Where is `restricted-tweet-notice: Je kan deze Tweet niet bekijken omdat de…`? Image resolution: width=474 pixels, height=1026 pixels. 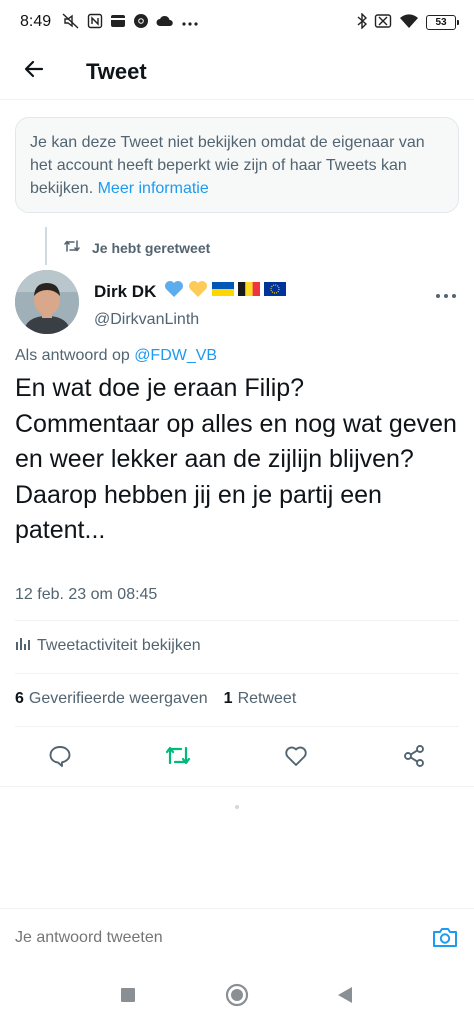
restricted-tweet-notice: Je kan deze Tweet niet bekijken omdat de… is located at coordinates (237, 165).